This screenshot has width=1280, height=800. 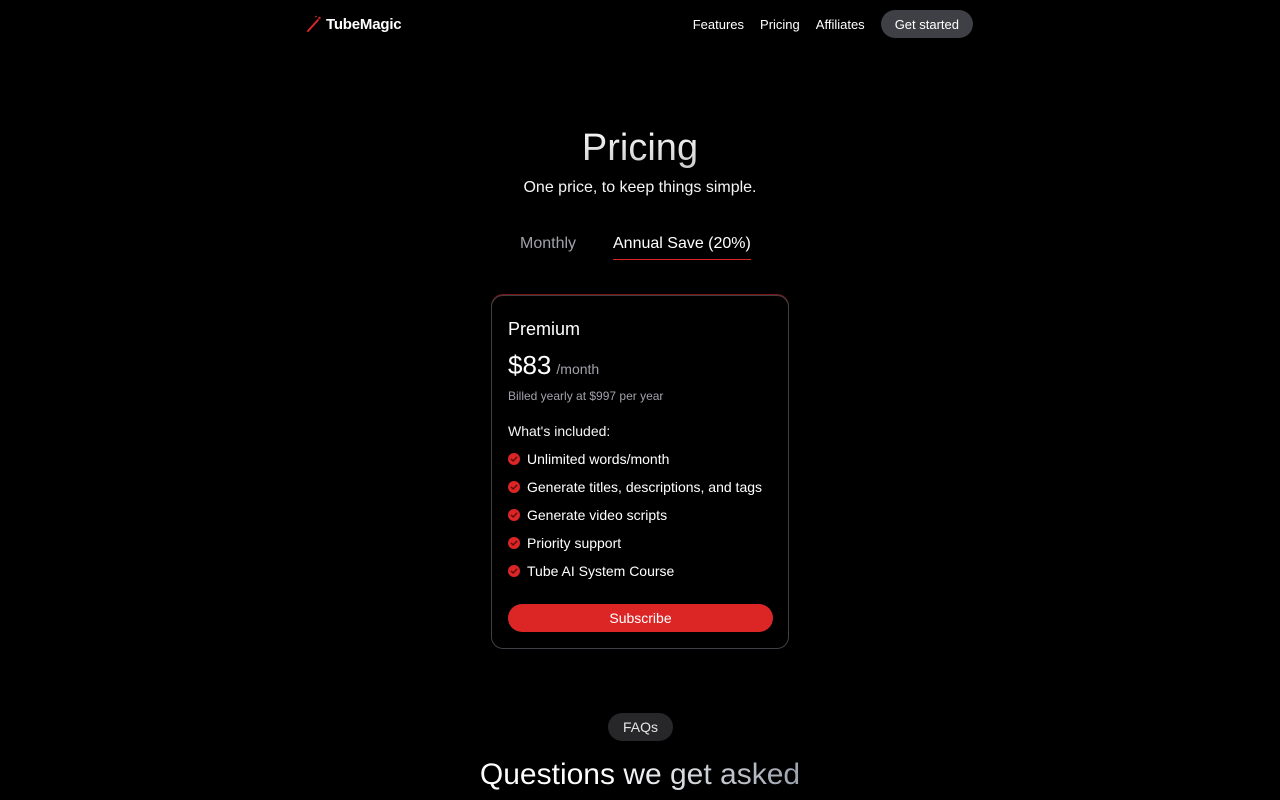 I want to click on plan-price: $83, so click(x=530, y=365).